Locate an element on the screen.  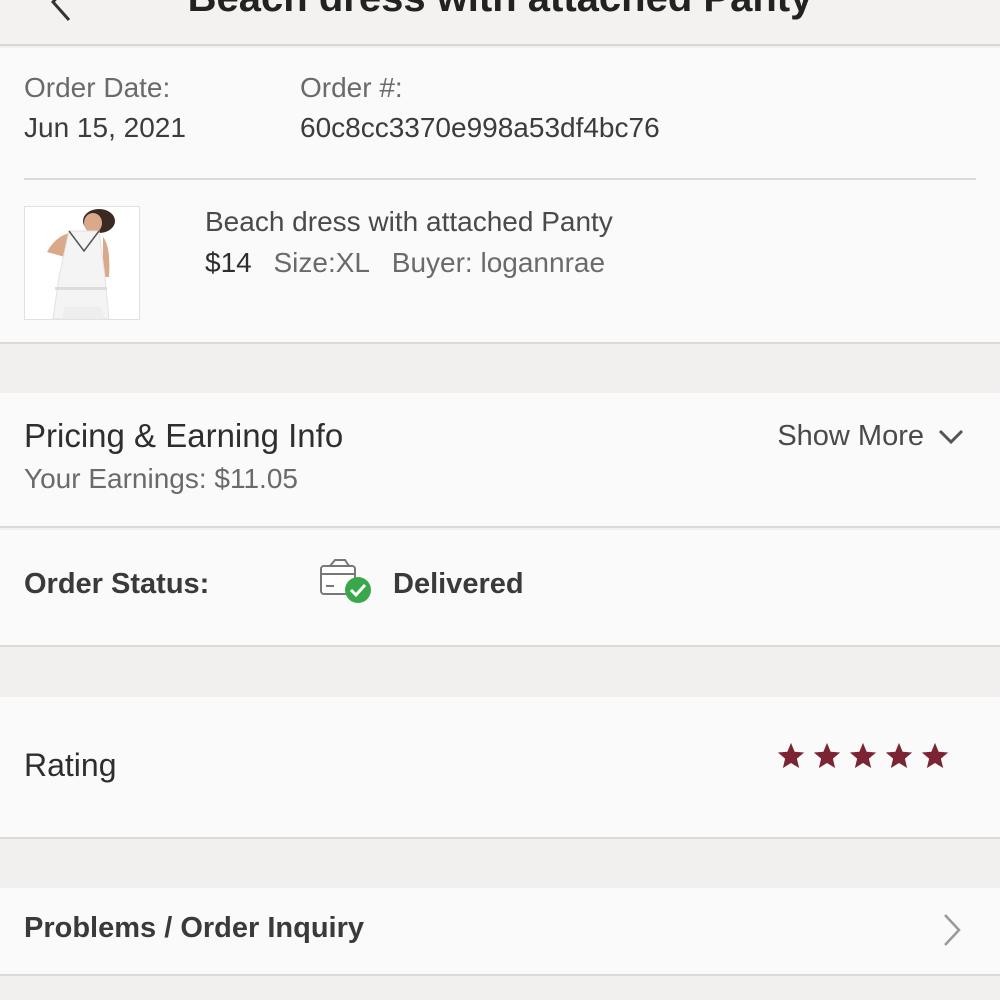
page-title: Beach dress with attached Panty is located at coordinates (500, 10).